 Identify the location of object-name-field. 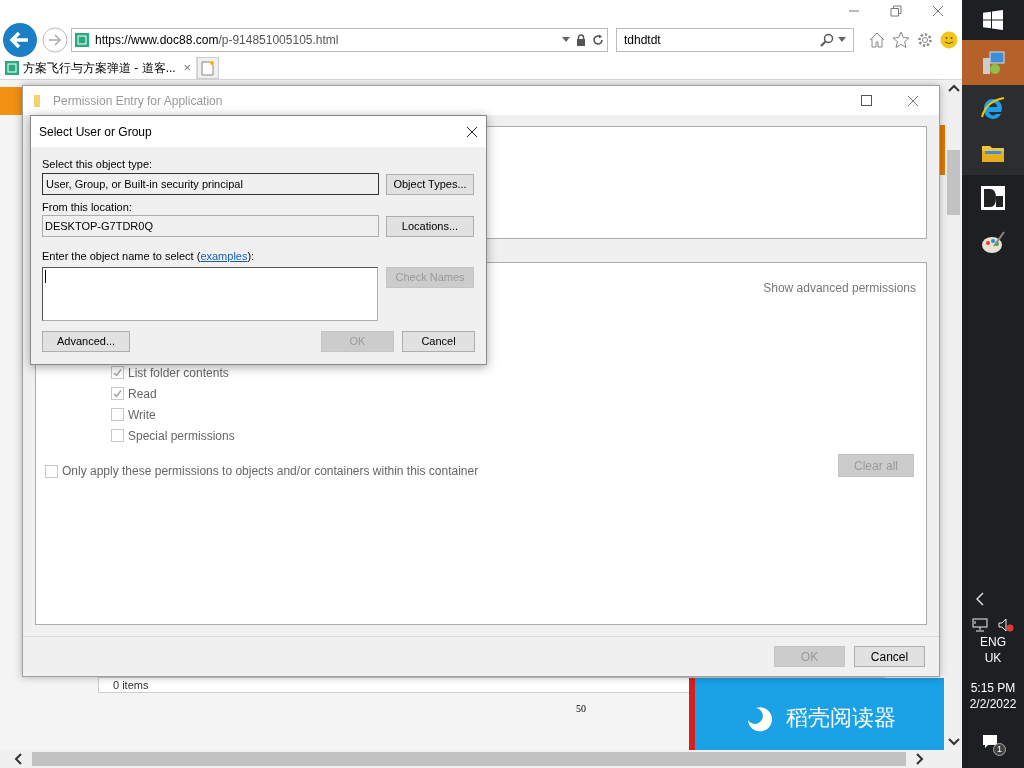
(210, 294).